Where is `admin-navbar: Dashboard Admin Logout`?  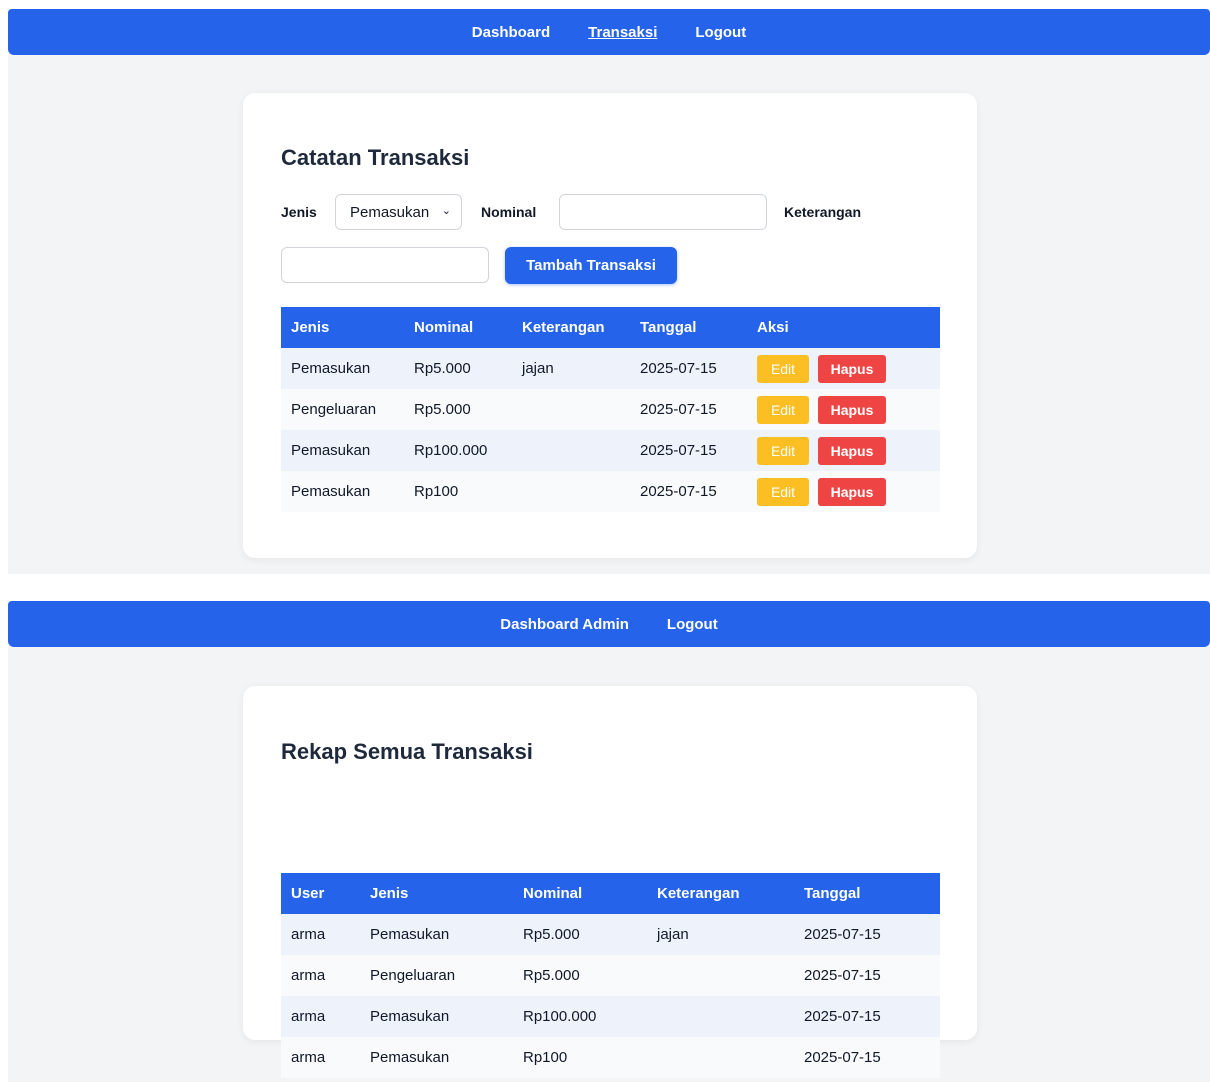
admin-navbar: Dashboard Admin Logout is located at coordinates (609, 624).